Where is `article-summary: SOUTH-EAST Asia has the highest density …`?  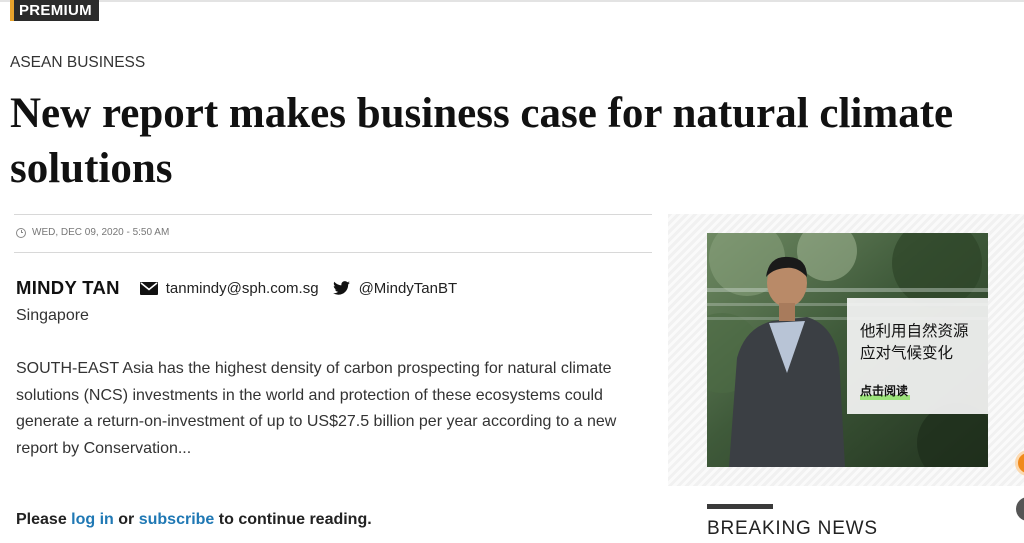 article-summary: SOUTH-EAST Asia has the highest density … is located at coordinates (316, 408).